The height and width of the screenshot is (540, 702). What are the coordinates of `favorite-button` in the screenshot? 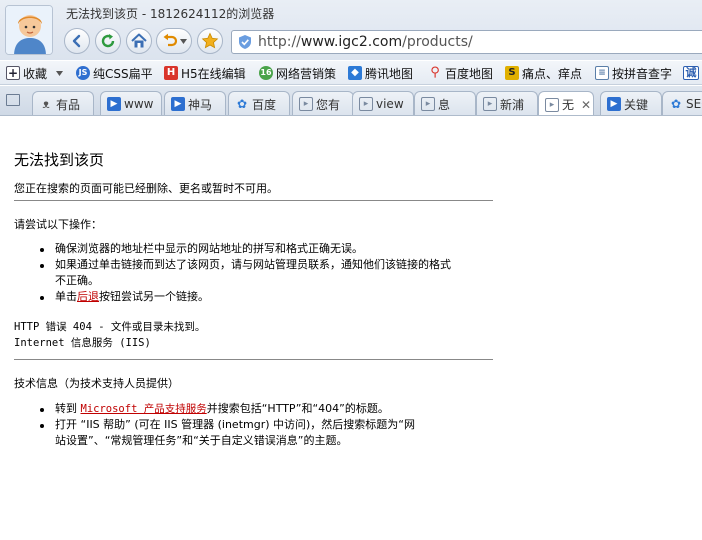 It's located at (210, 41).